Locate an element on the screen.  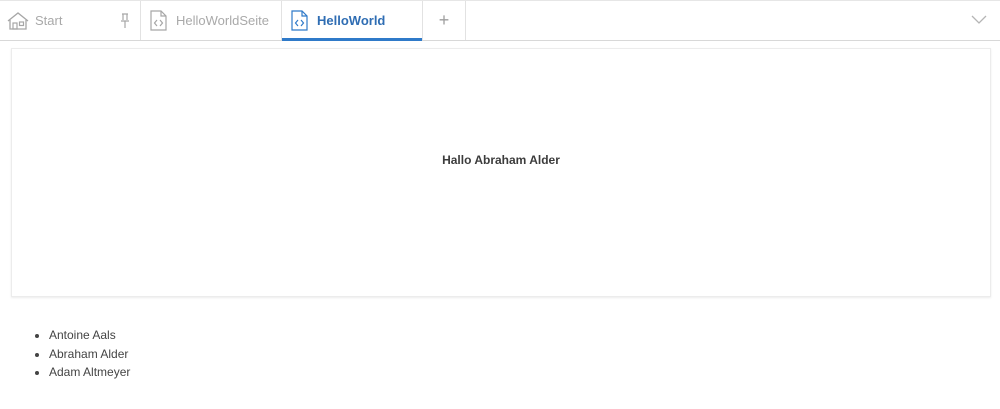
tab-bar: Start HelloWorldSeite HelloWorld + is located at coordinates (500, 20).